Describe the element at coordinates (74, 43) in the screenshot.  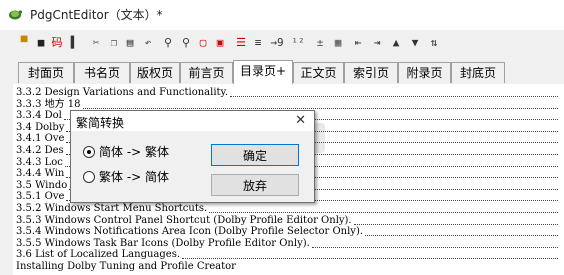
I see `bookmark-icon: ▌` at that location.